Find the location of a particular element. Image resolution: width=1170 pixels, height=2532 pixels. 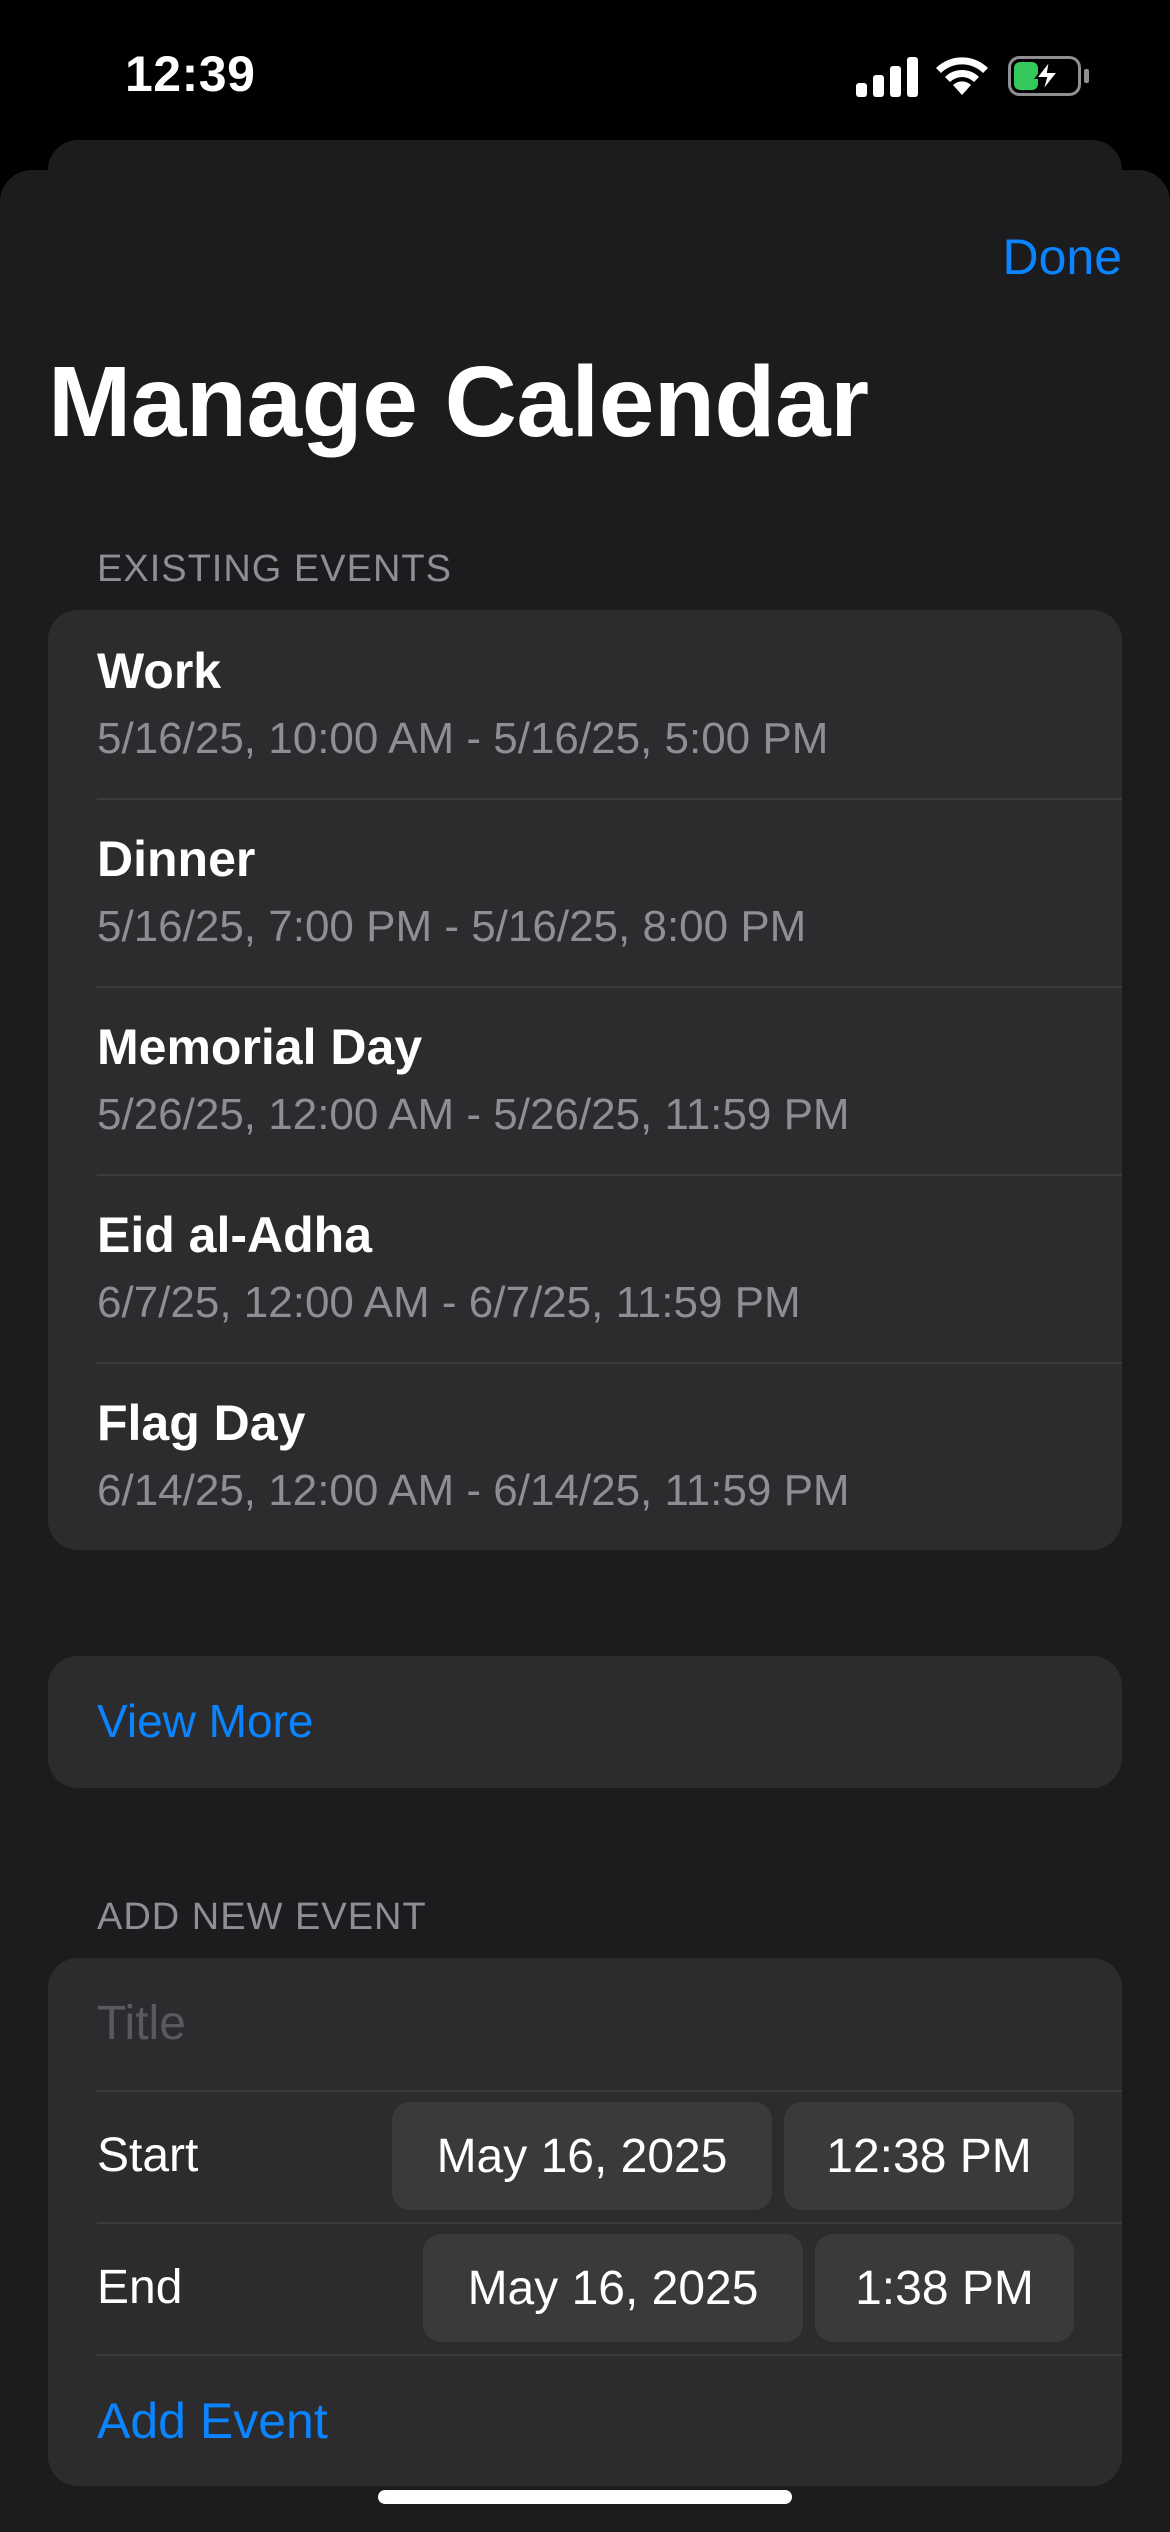

home-indicator is located at coordinates (585, 2497).